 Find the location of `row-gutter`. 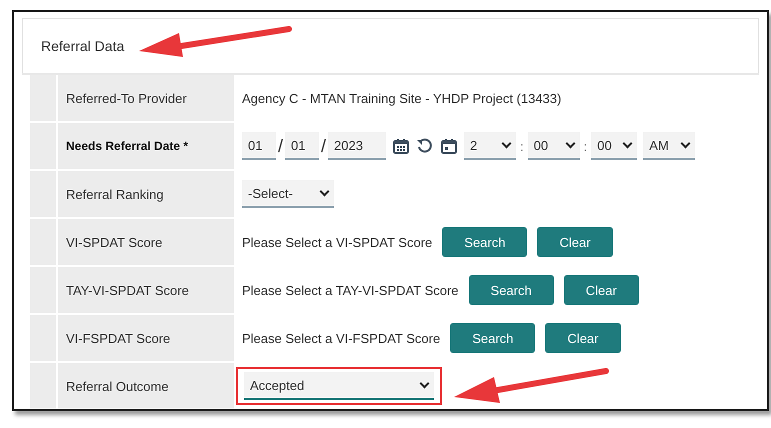

row-gutter is located at coordinates (43, 386).